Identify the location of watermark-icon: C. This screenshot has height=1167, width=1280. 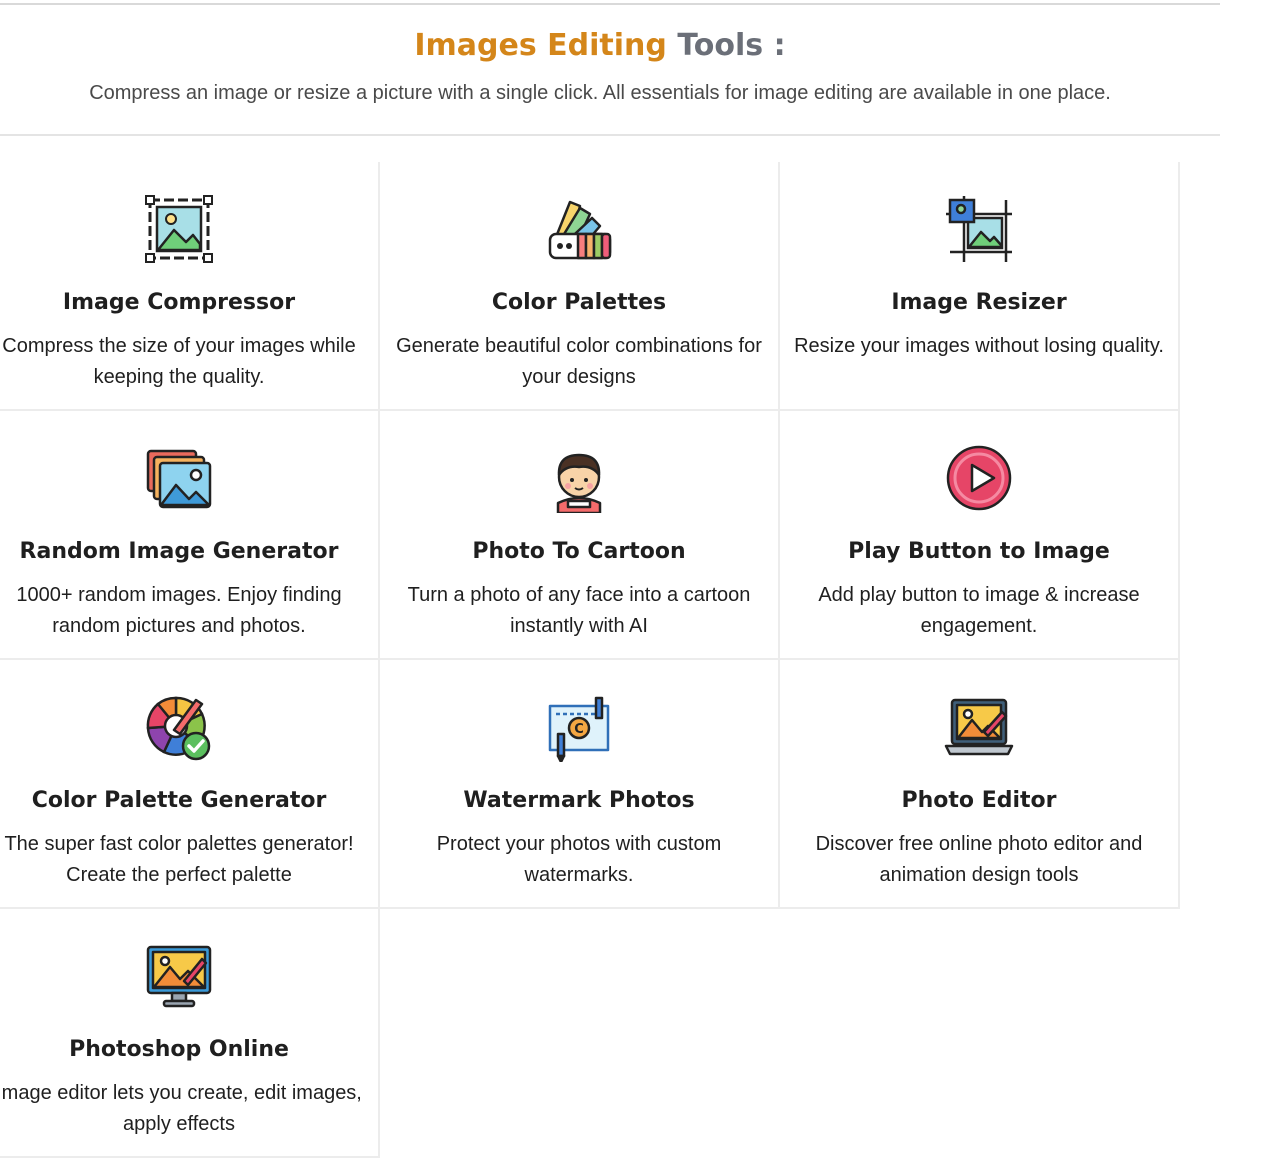
(579, 727).